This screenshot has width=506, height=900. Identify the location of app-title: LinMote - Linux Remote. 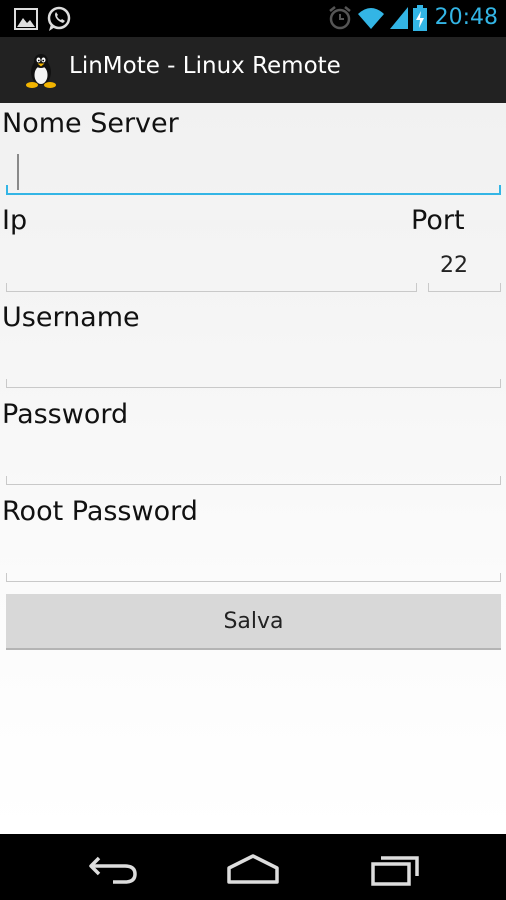
(205, 66).